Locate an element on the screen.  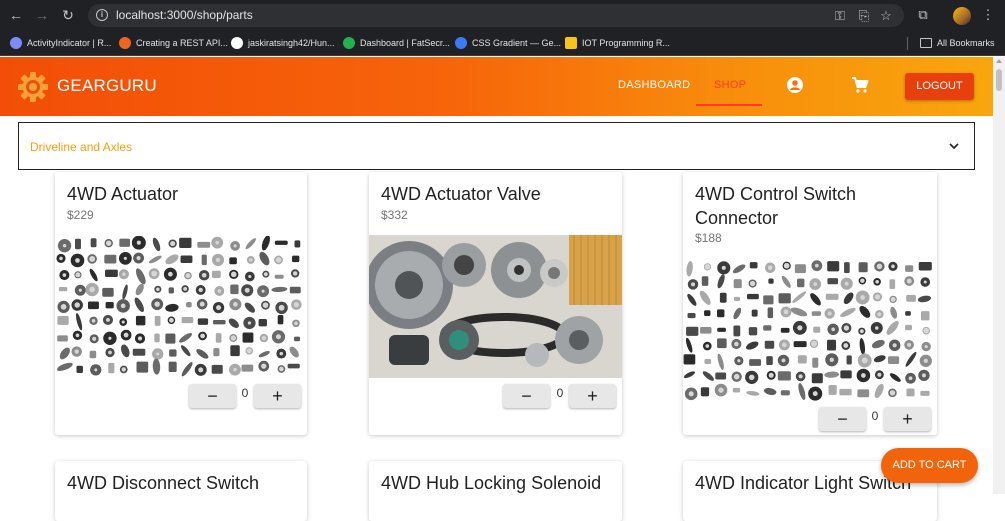
product-card: 4WD Disconnect Switch is located at coordinates (181, 491).